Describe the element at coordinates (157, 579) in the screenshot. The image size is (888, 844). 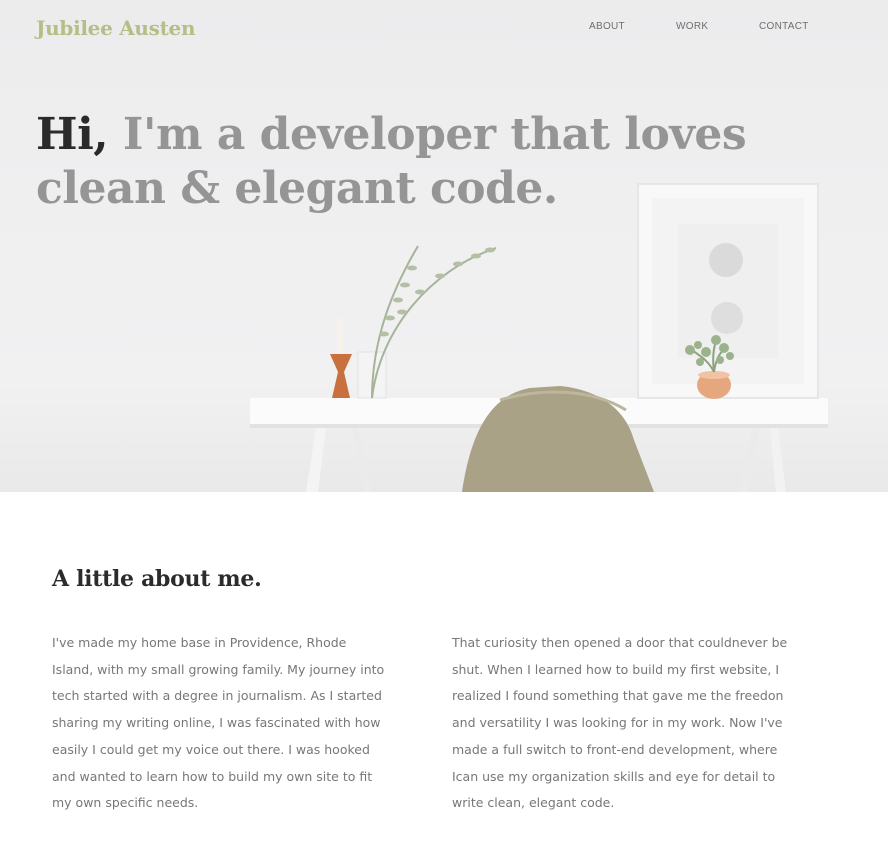
I see `about-title: A little about me.` at that location.